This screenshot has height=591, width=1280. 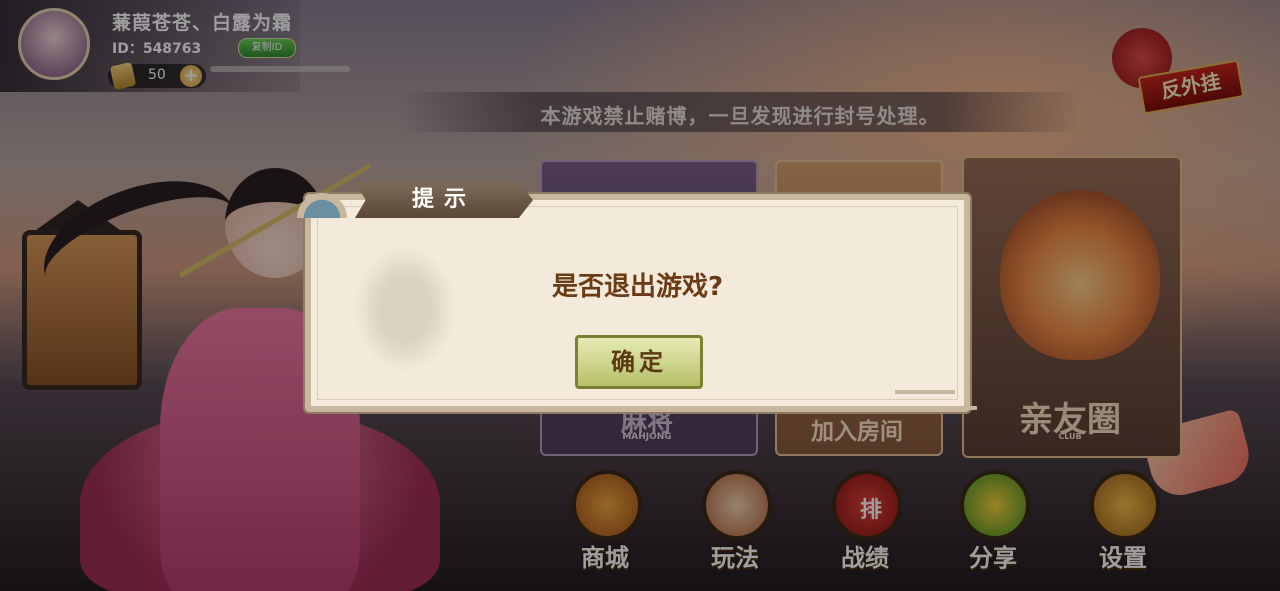 What do you see at coordinates (639, 362) in the screenshot?
I see `confirm-button: 确定` at bounding box center [639, 362].